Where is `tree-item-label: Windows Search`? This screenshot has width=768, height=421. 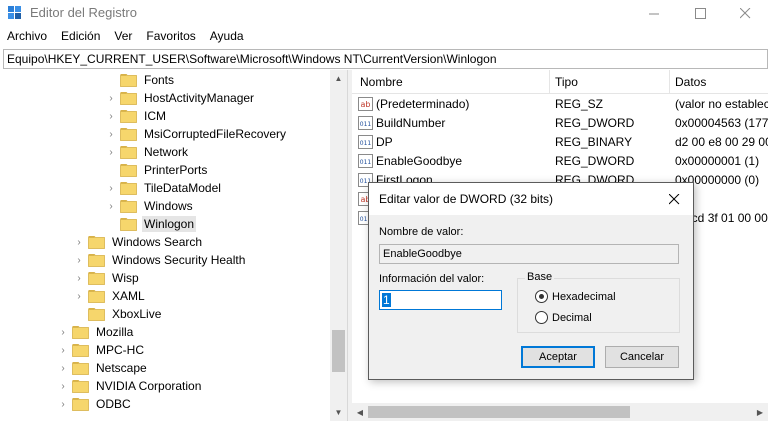 tree-item-label: Windows Search is located at coordinates (157, 242).